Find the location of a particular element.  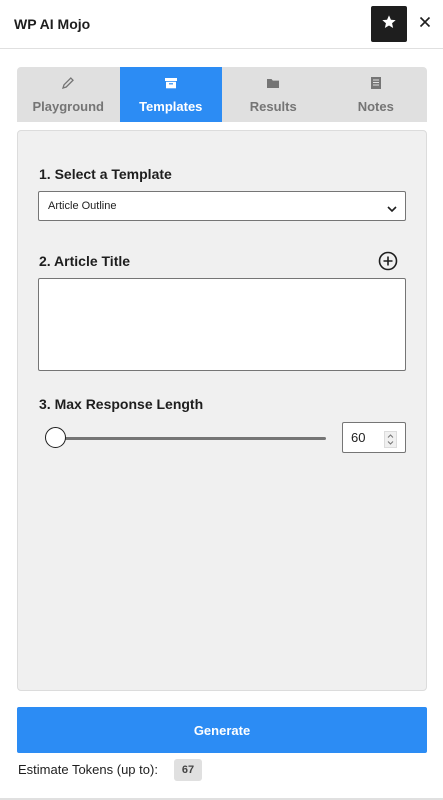

max-length-input: 60 is located at coordinates (374, 437).